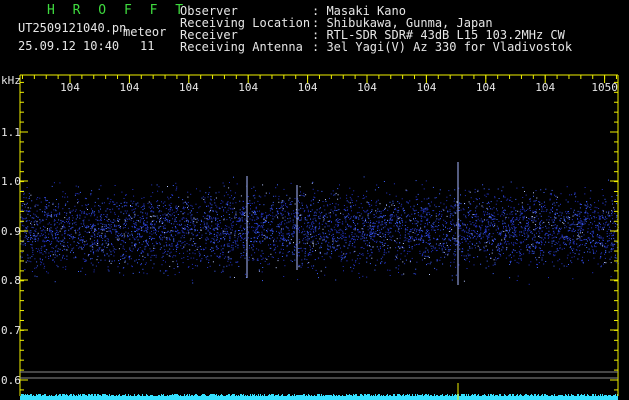 The image size is (629, 400). What do you see at coordinates (11, 231) in the screenshot?
I see `y-tick-label: 0.9` at bounding box center [11, 231].